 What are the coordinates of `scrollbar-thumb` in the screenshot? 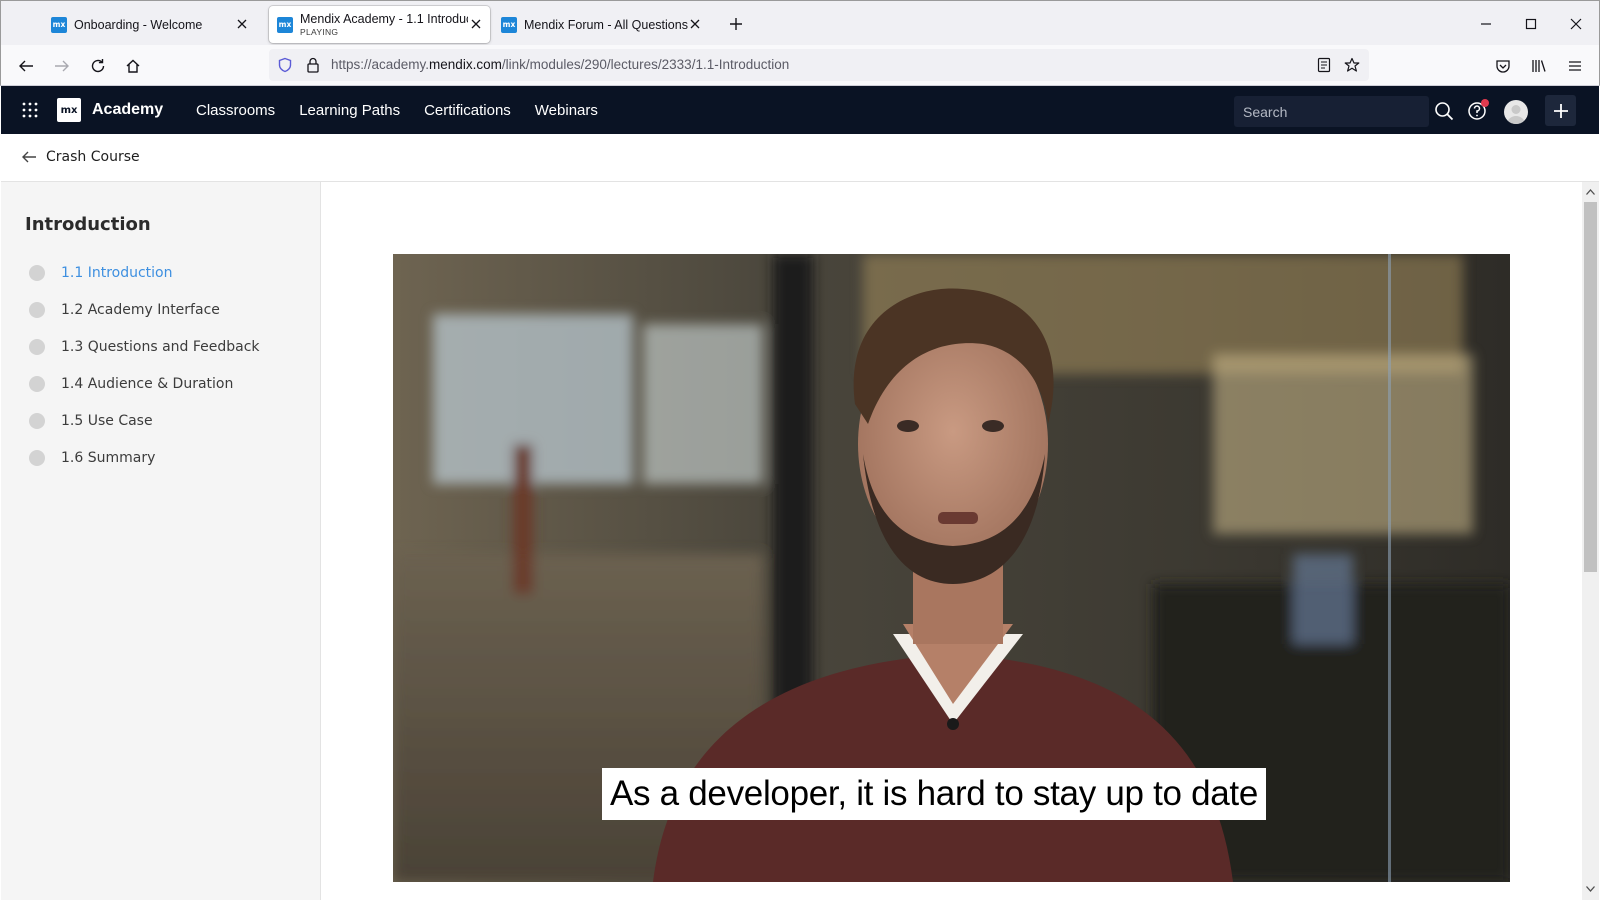 It's located at (1590, 387).